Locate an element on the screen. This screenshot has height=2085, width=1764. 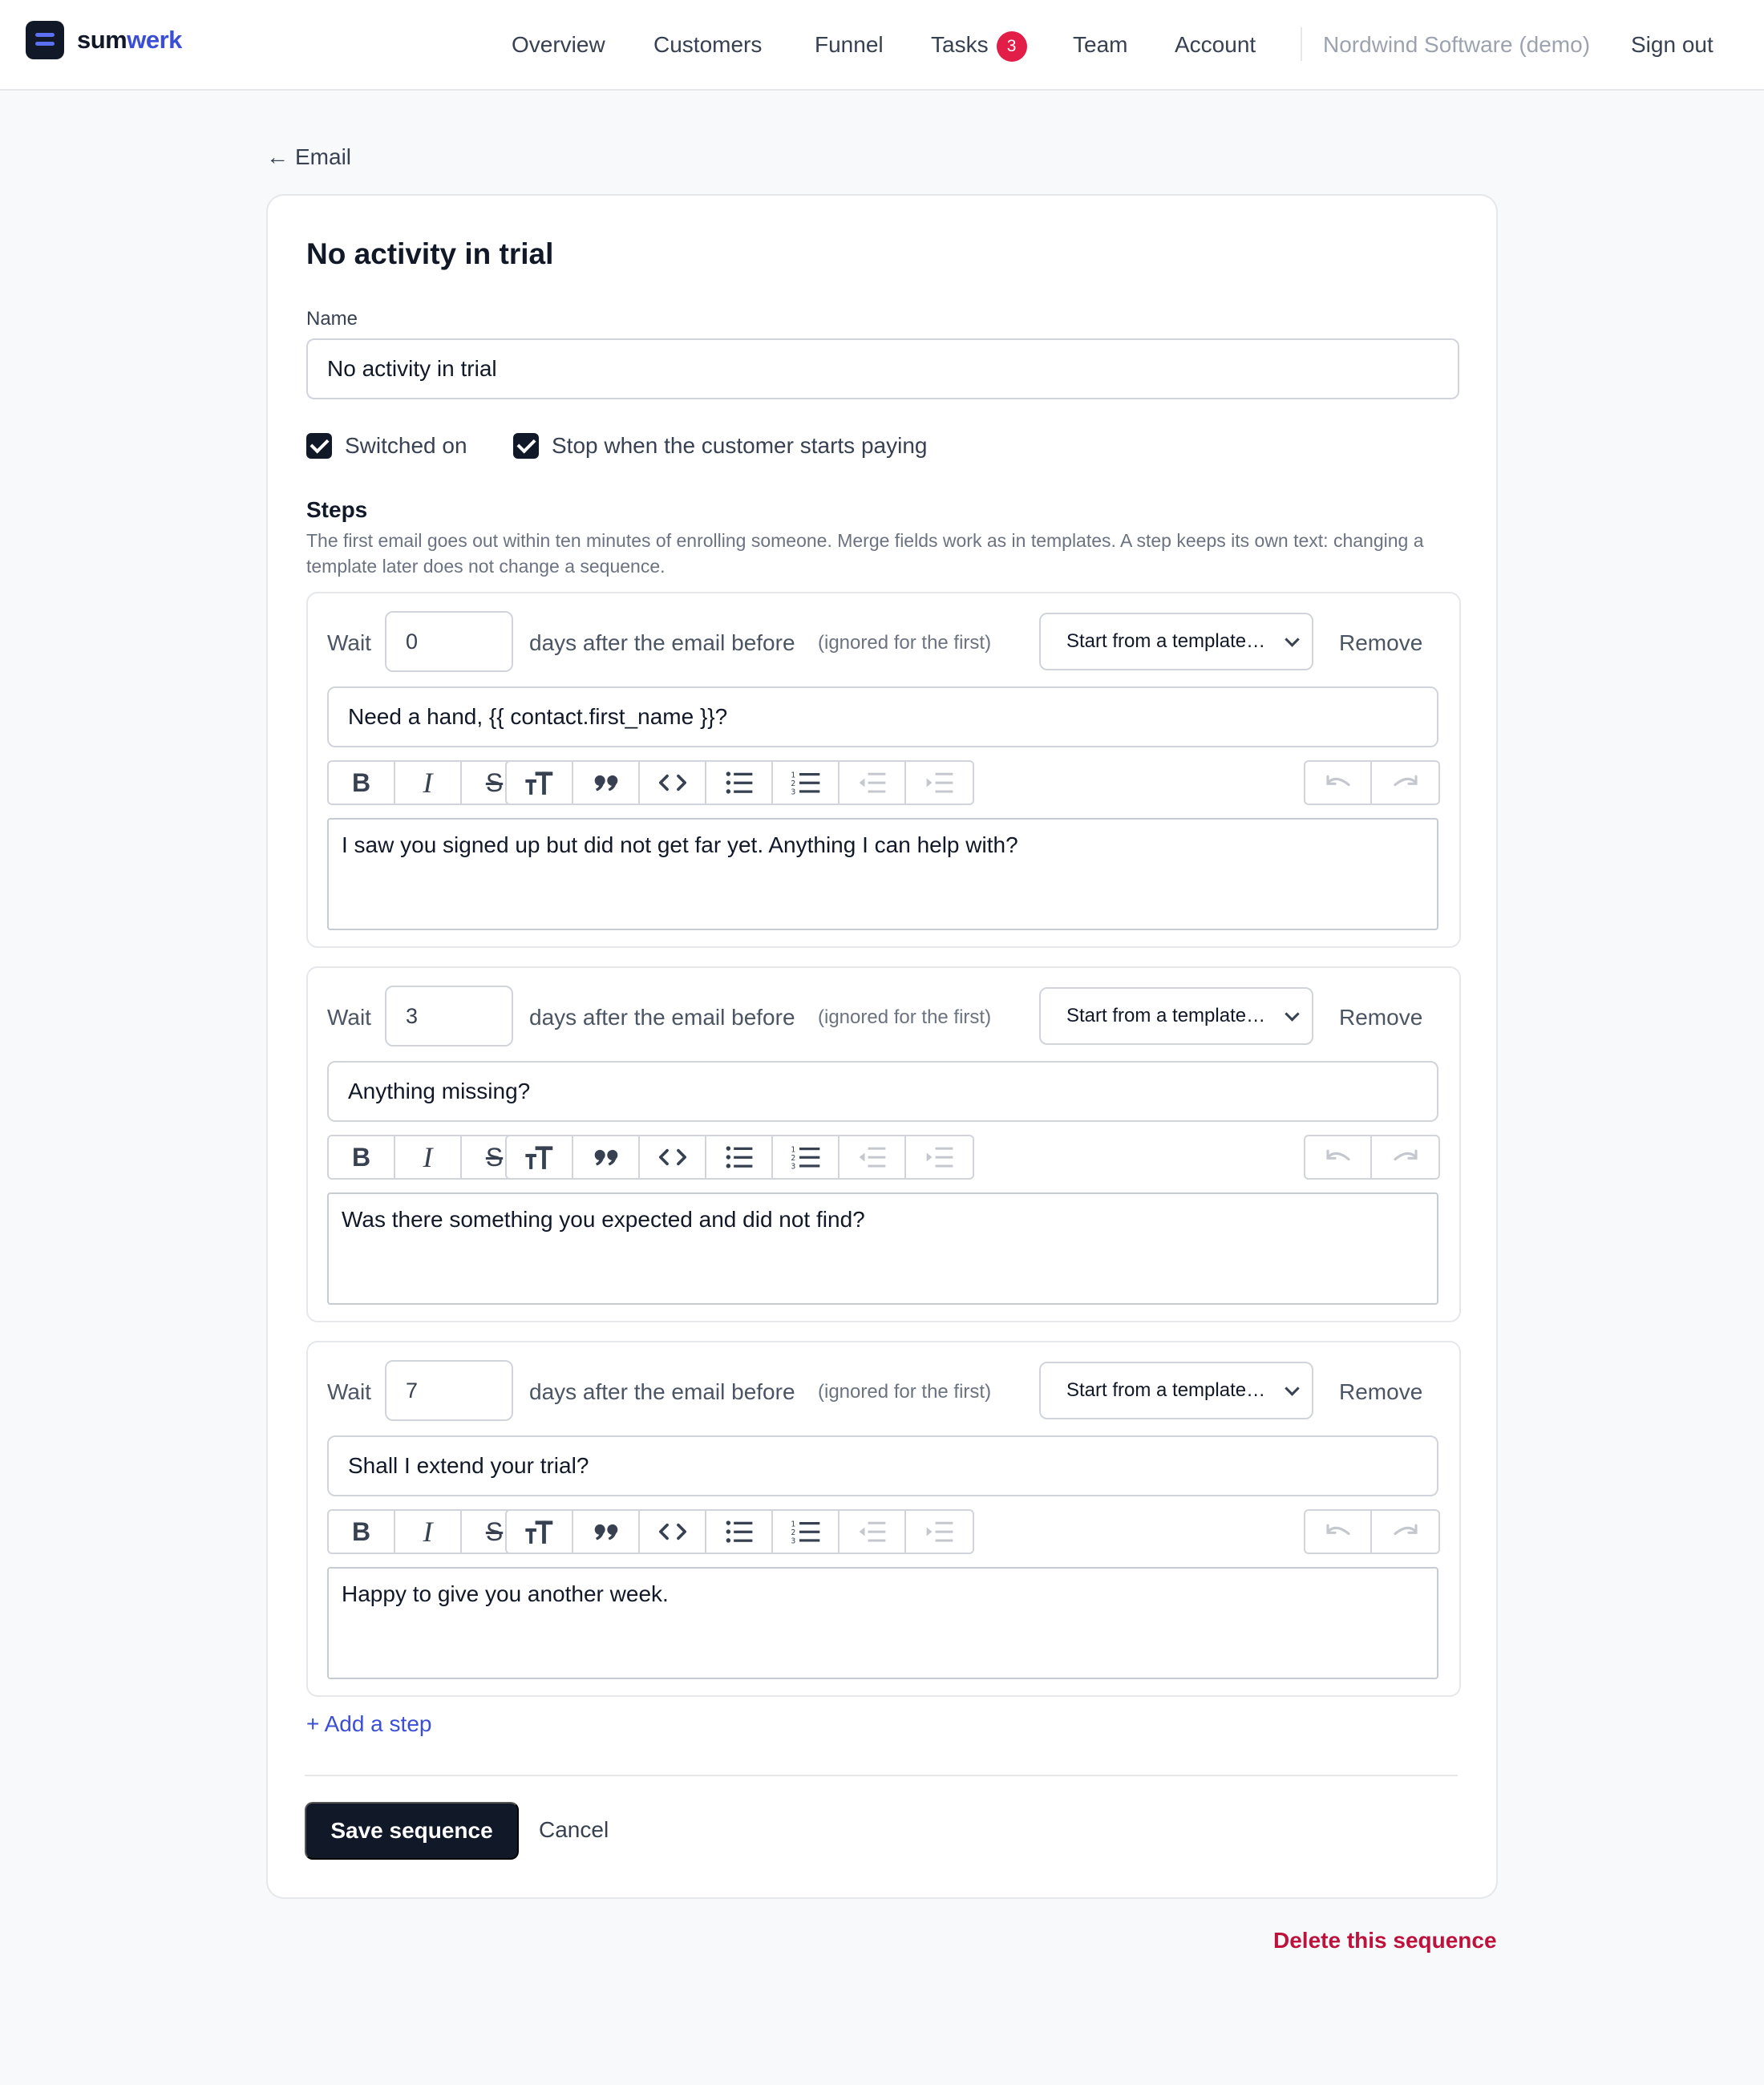
nav-team: Team is located at coordinates (1100, 45).